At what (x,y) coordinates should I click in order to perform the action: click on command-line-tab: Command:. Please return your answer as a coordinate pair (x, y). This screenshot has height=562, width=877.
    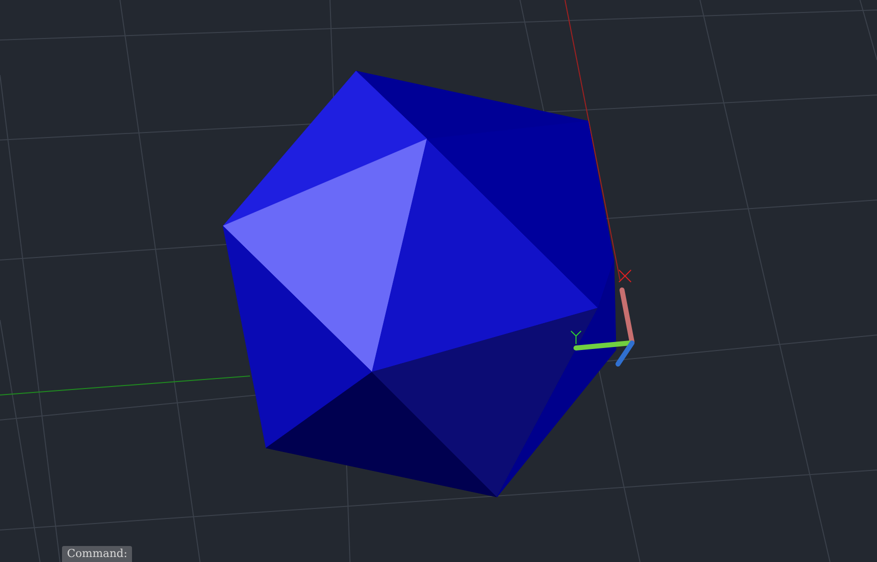
    Looking at the image, I should click on (97, 554).